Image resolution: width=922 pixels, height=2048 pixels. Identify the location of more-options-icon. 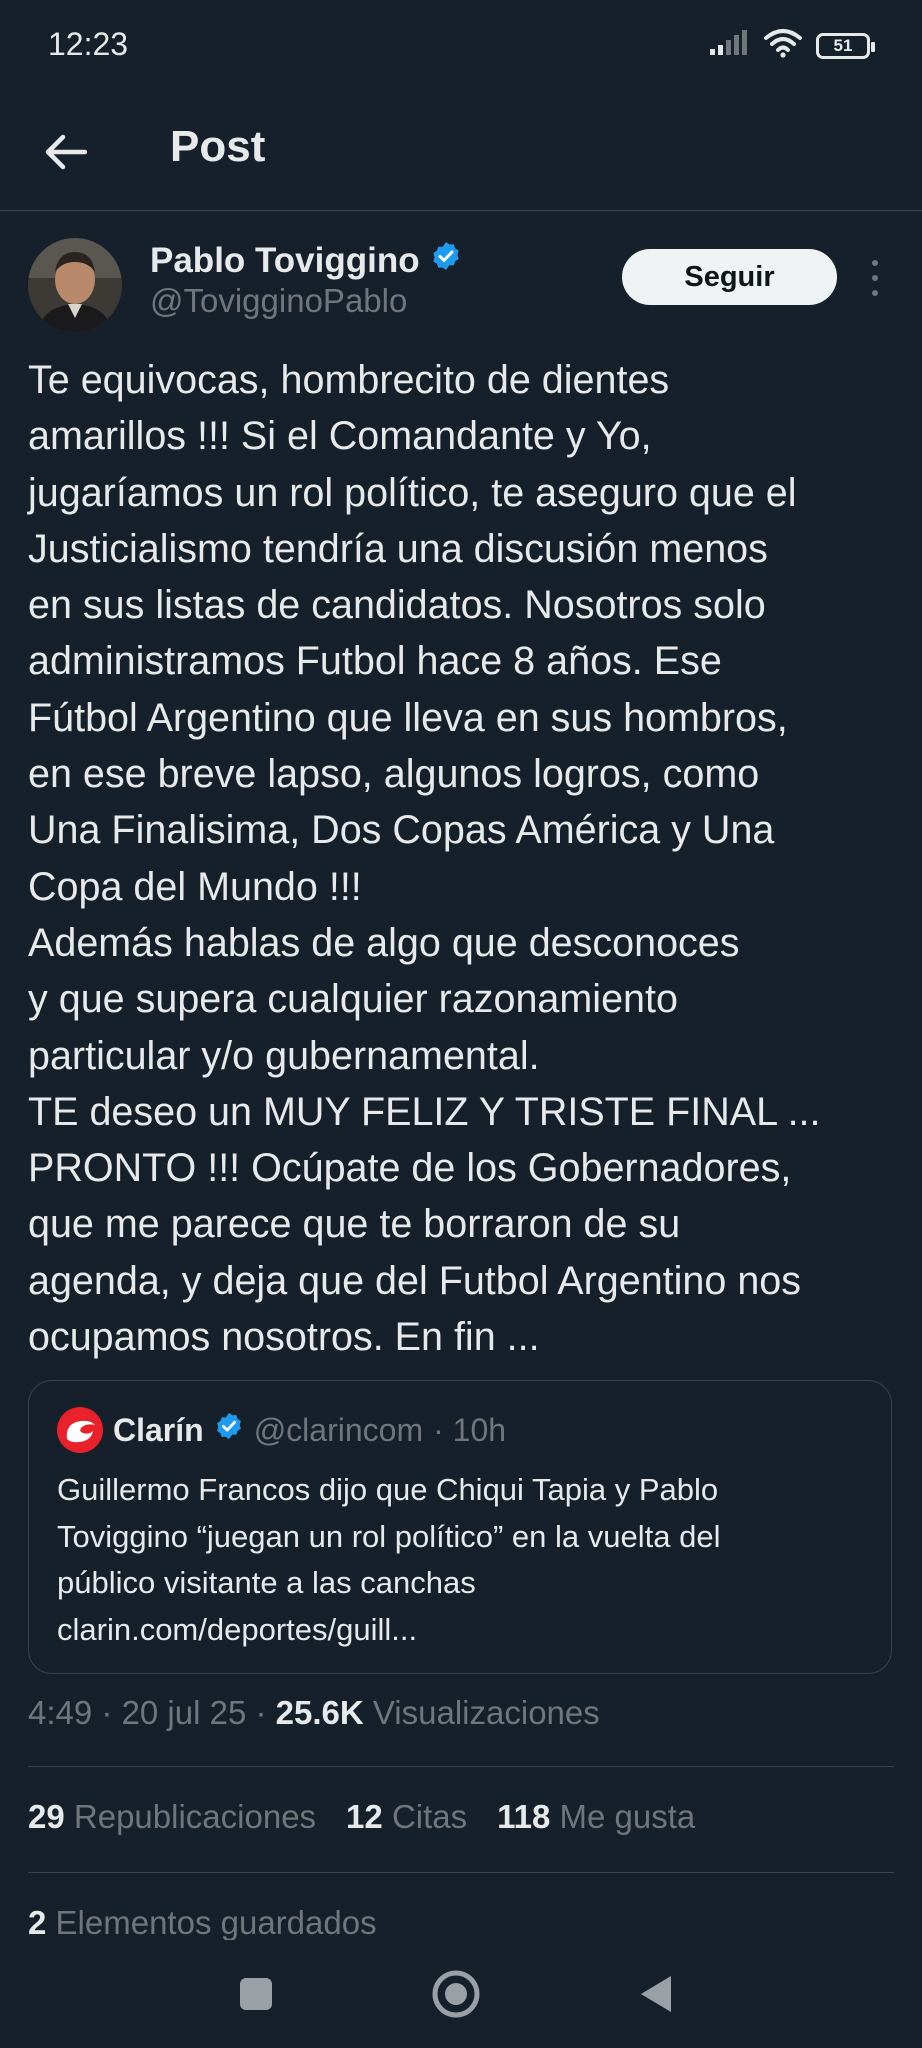
(875, 278).